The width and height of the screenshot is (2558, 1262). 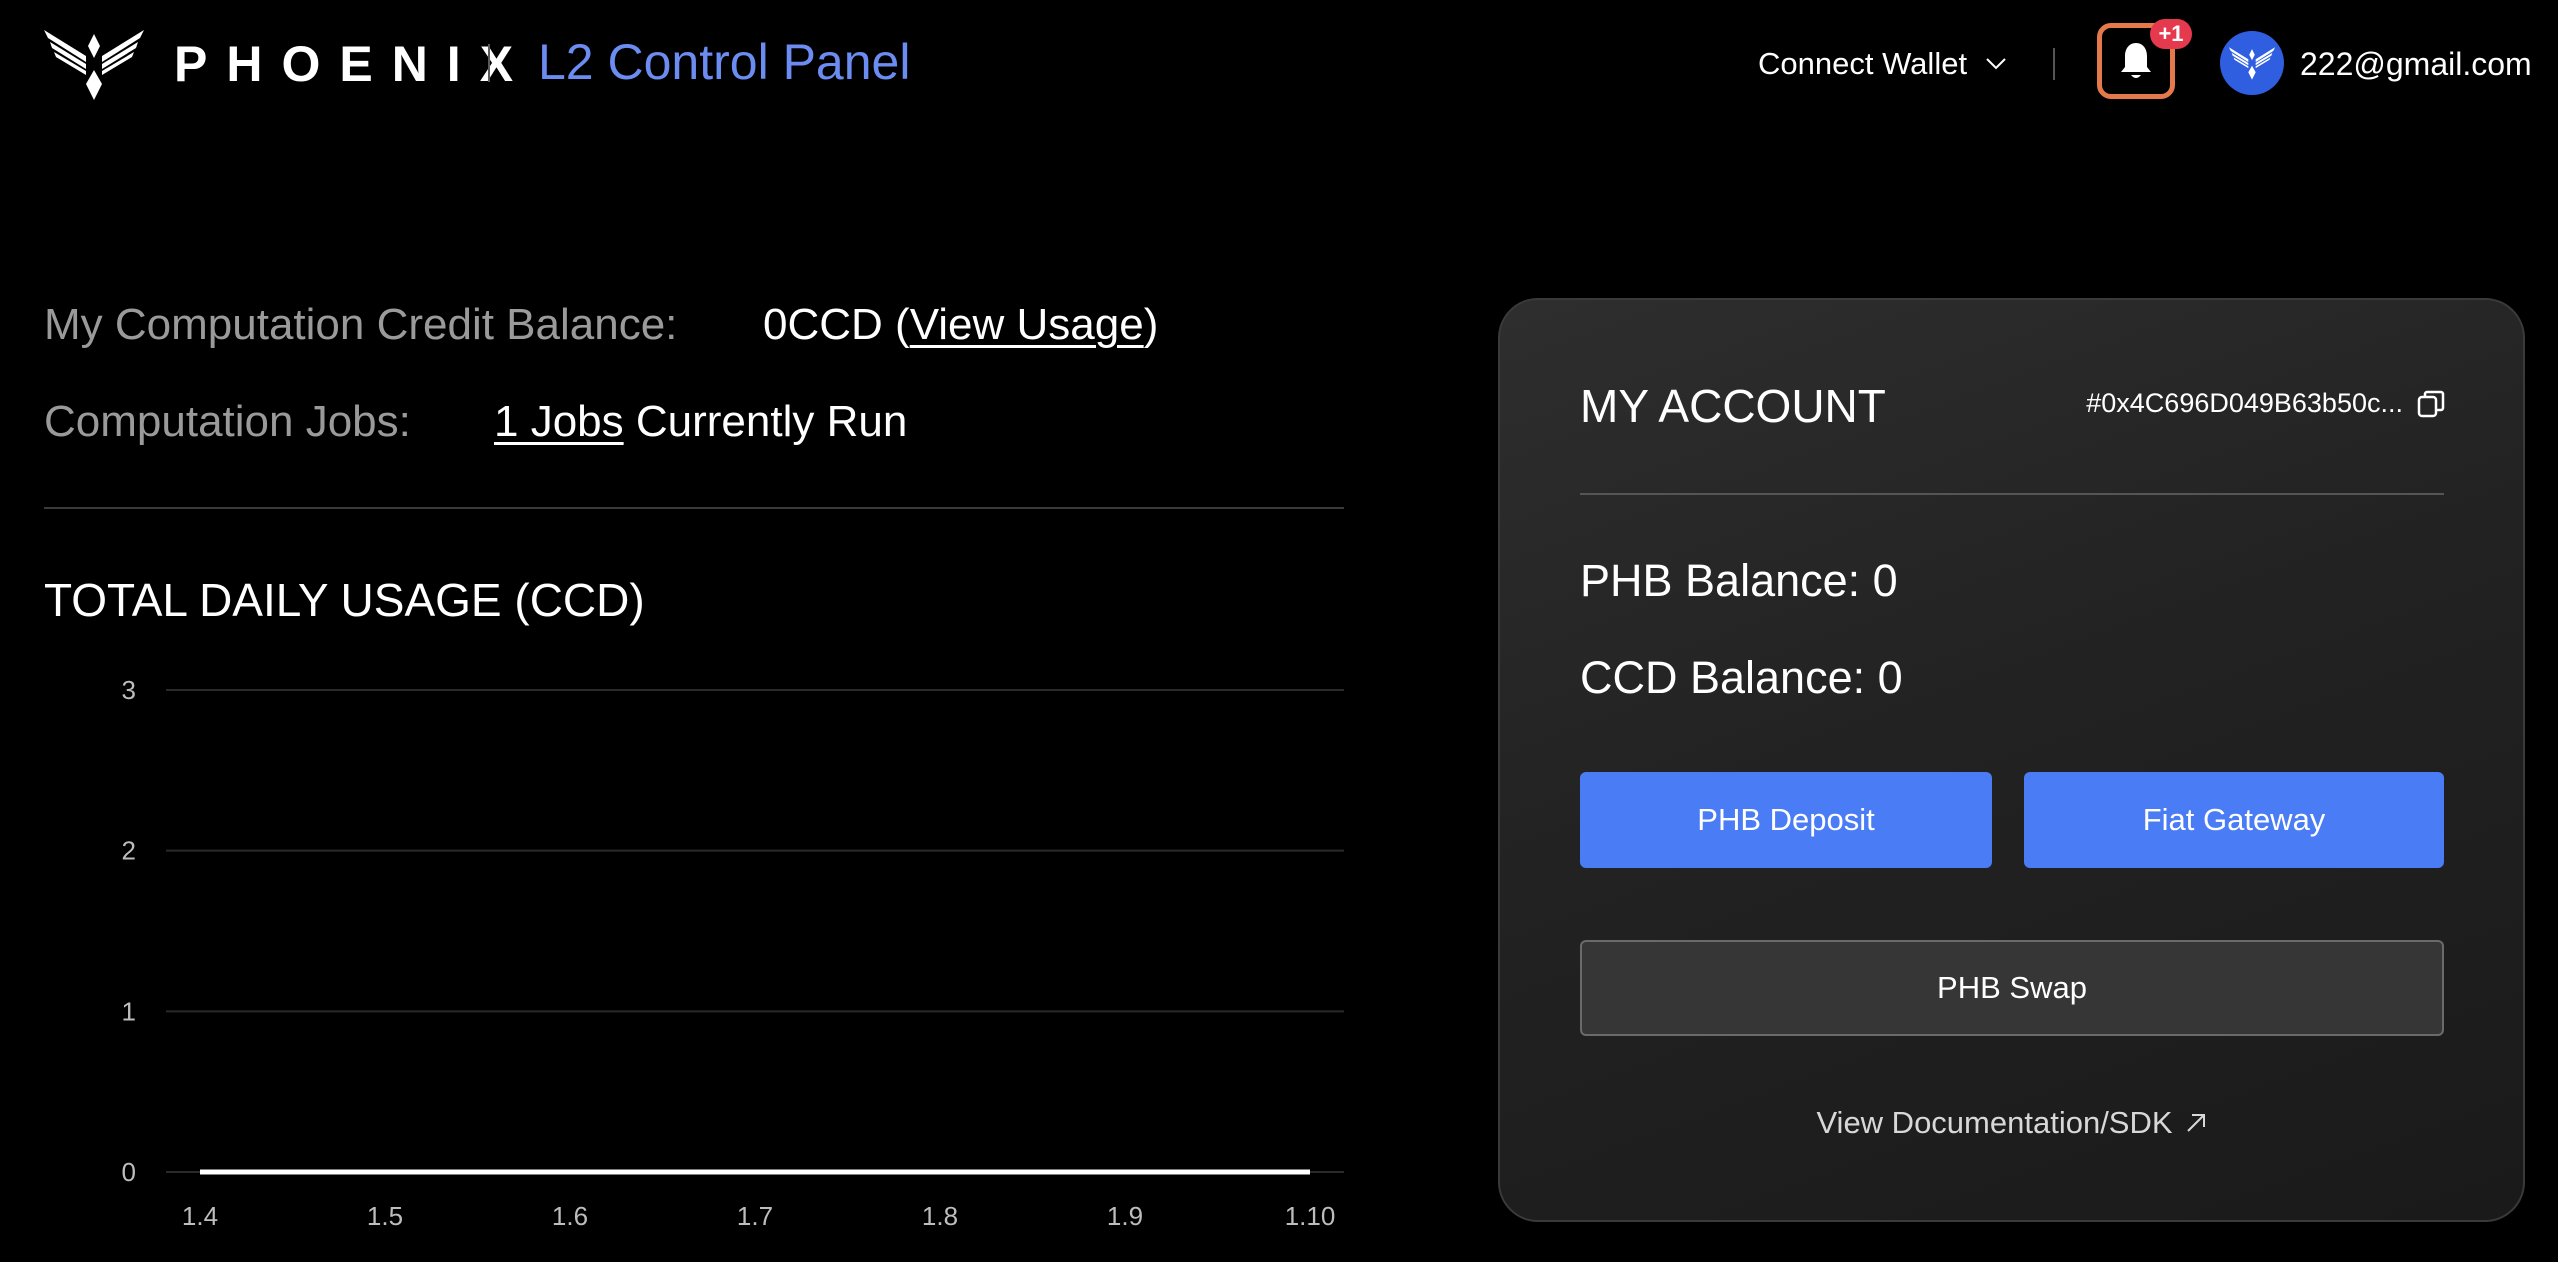 What do you see at coordinates (1125, 1216) in the screenshot?
I see `x-tick-label: 1.9` at bounding box center [1125, 1216].